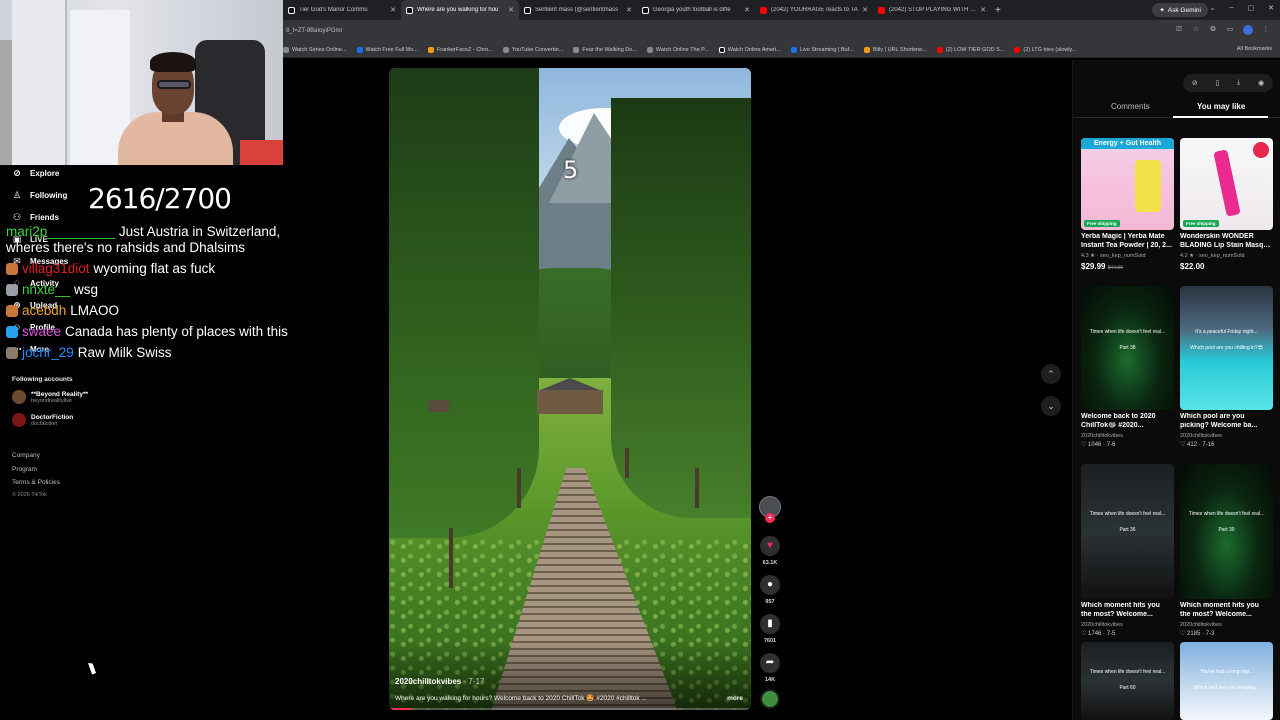  I want to click on streamer-webcam, so click(141, 82).